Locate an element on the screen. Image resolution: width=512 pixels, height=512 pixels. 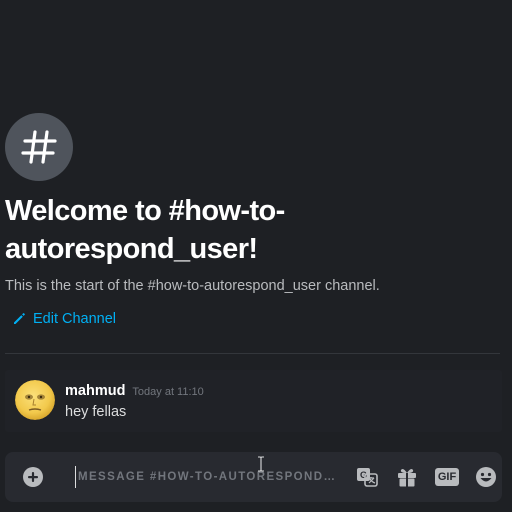
emoji-icon is located at coordinates (486, 477).